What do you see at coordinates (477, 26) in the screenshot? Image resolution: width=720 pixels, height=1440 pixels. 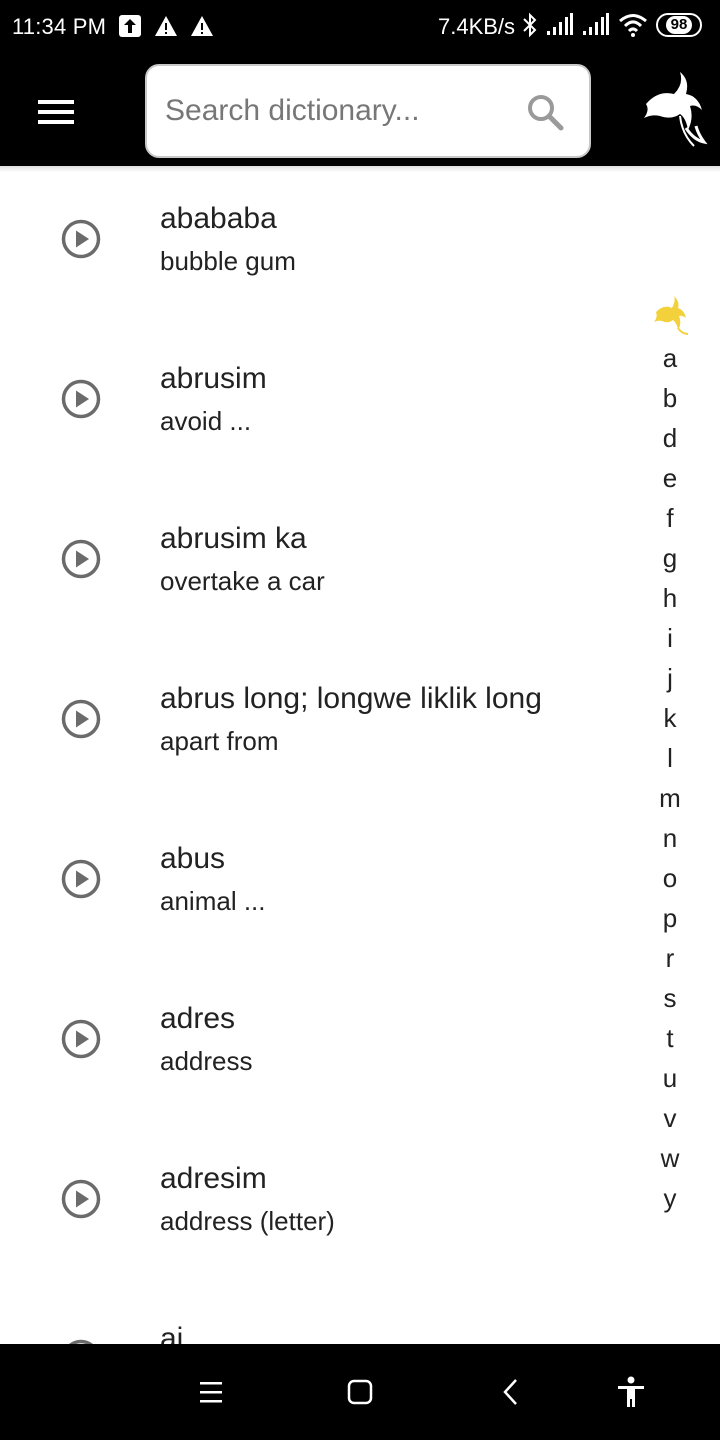 I see `network-speed: 7.4KB/s` at bounding box center [477, 26].